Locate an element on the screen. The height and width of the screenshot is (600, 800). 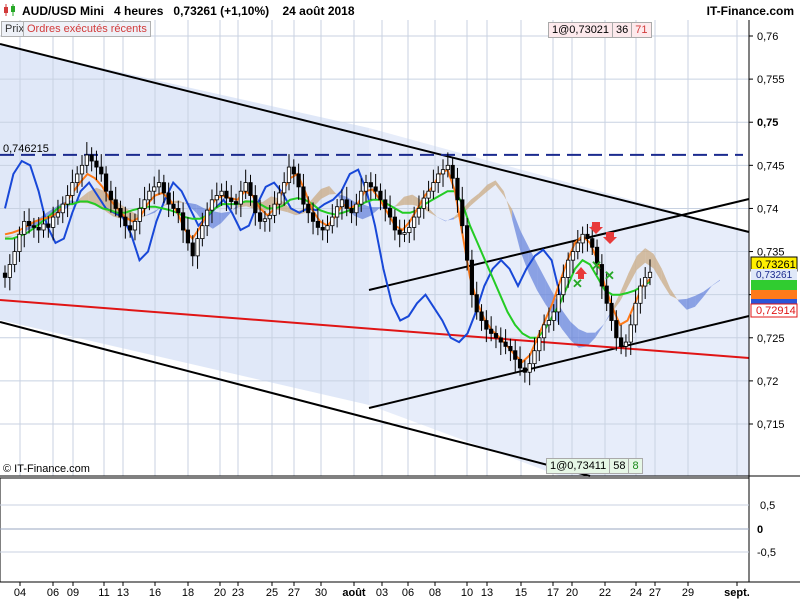
order-n2: 8 is located at coordinates (635, 466).